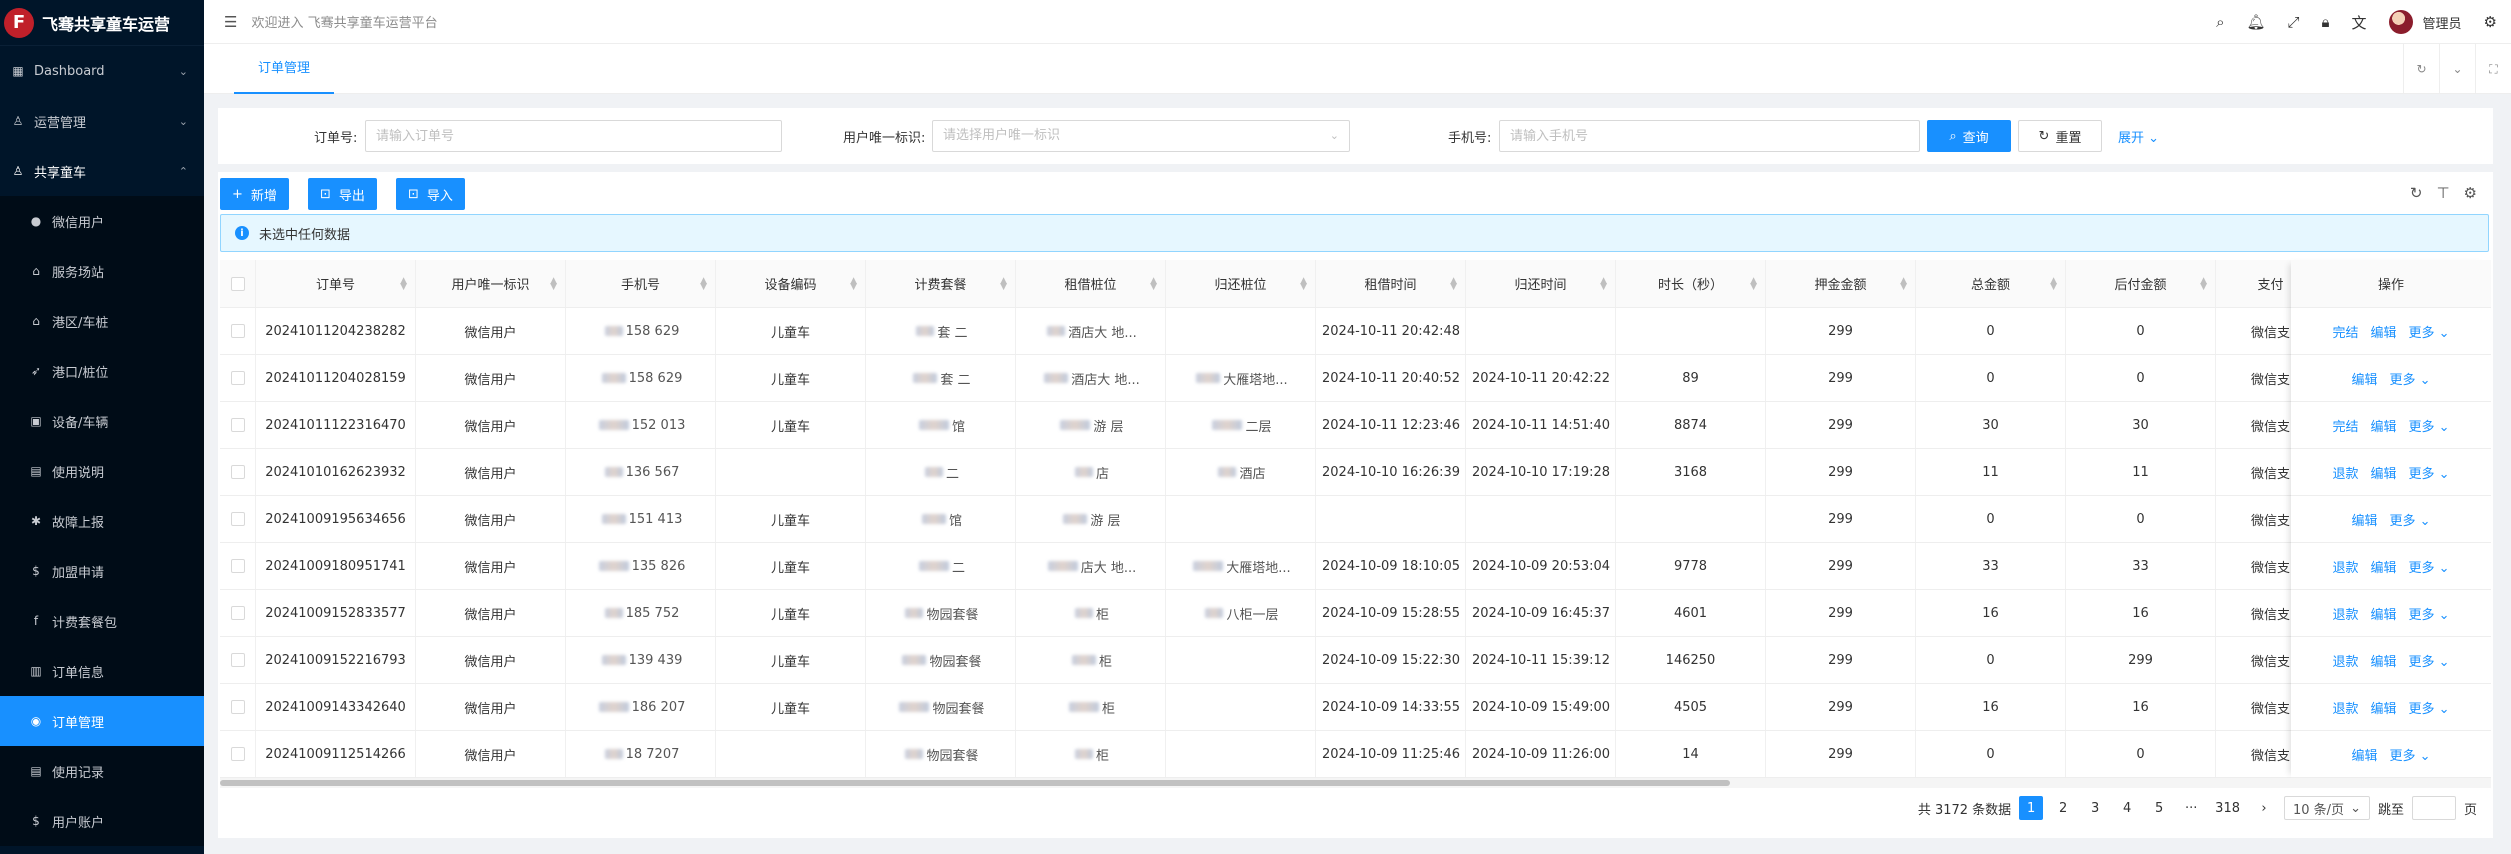 The height and width of the screenshot is (854, 2511). What do you see at coordinates (342, 194) in the screenshot?
I see `export-button: ⊡ 导出` at bounding box center [342, 194].